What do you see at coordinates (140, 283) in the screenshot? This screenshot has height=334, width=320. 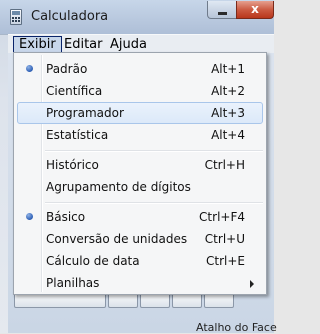 I see `menu-option-planilhas: Planilhas` at bounding box center [140, 283].